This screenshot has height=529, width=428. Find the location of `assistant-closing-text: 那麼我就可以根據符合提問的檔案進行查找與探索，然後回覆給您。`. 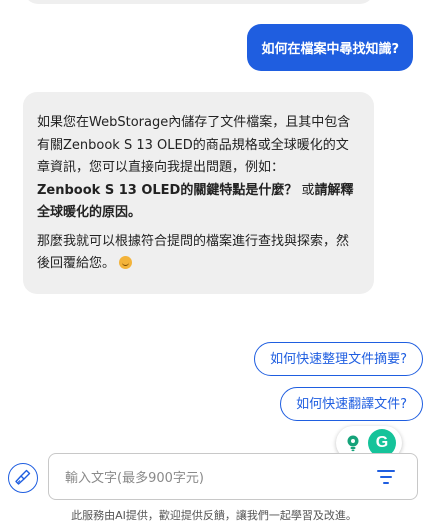

assistant-closing-text: 那麼我就可以根據符合提問的檔案進行查找與探索，然後回覆給您。 is located at coordinates (193, 252).